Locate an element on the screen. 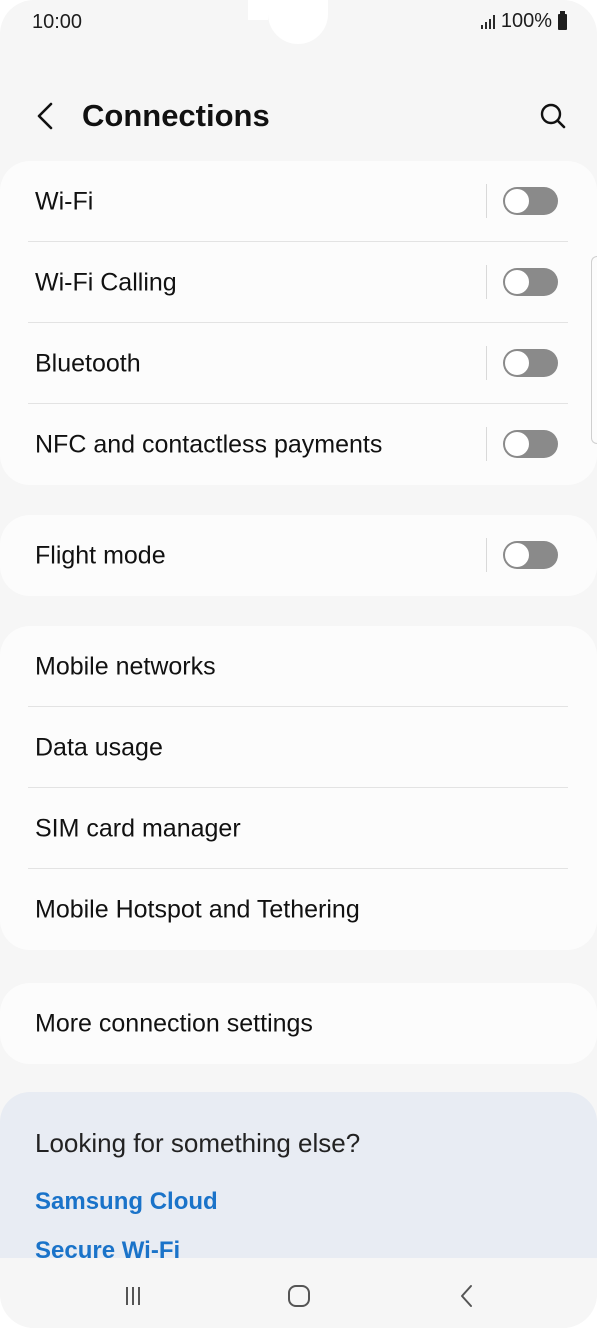  back-icon is located at coordinates (466, 1296).